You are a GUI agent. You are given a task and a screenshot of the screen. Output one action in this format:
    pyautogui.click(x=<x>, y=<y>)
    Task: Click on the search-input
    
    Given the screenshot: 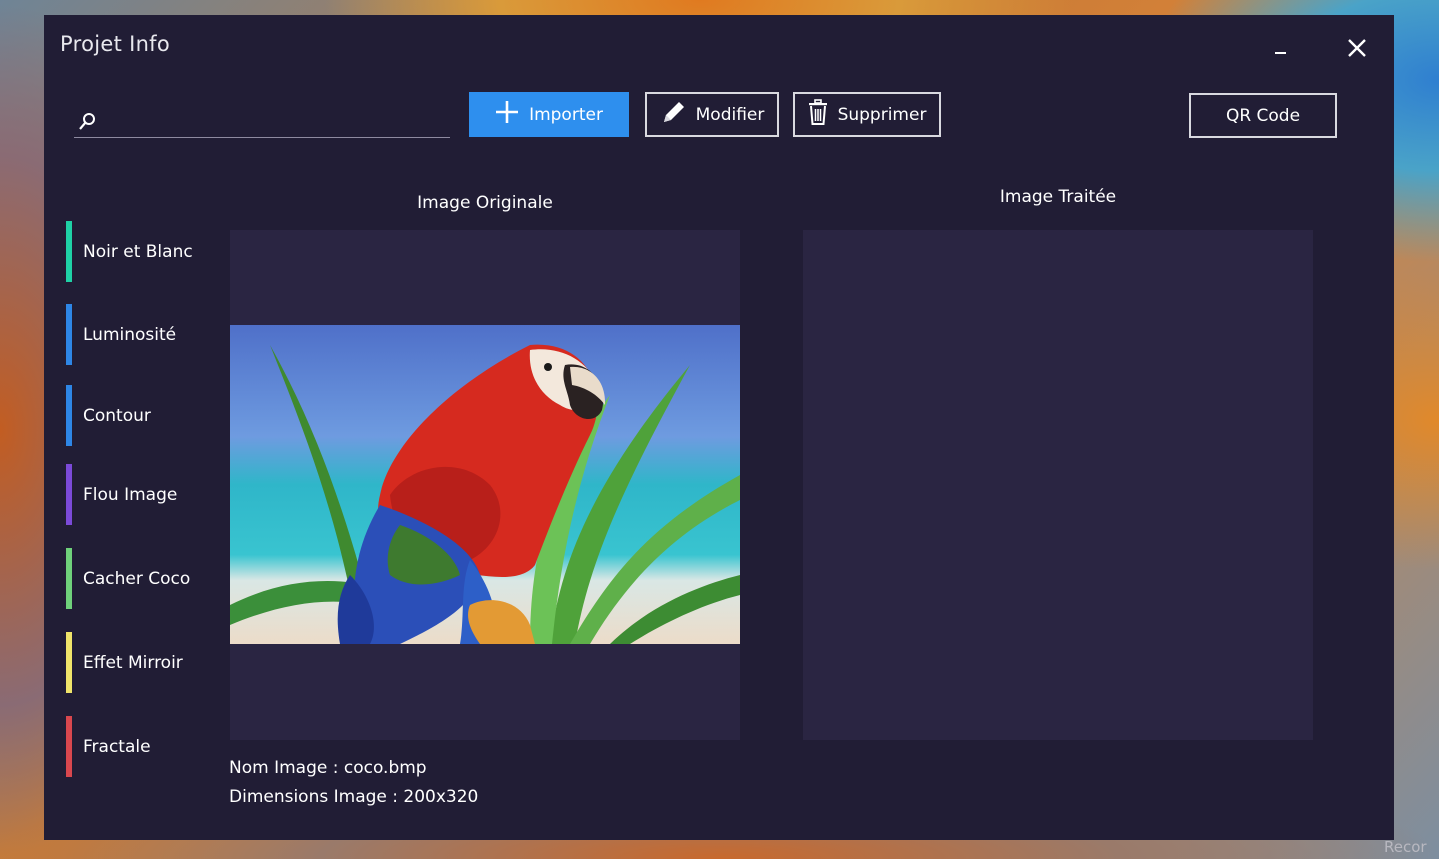 What is the action you would take?
    pyautogui.click(x=272, y=122)
    